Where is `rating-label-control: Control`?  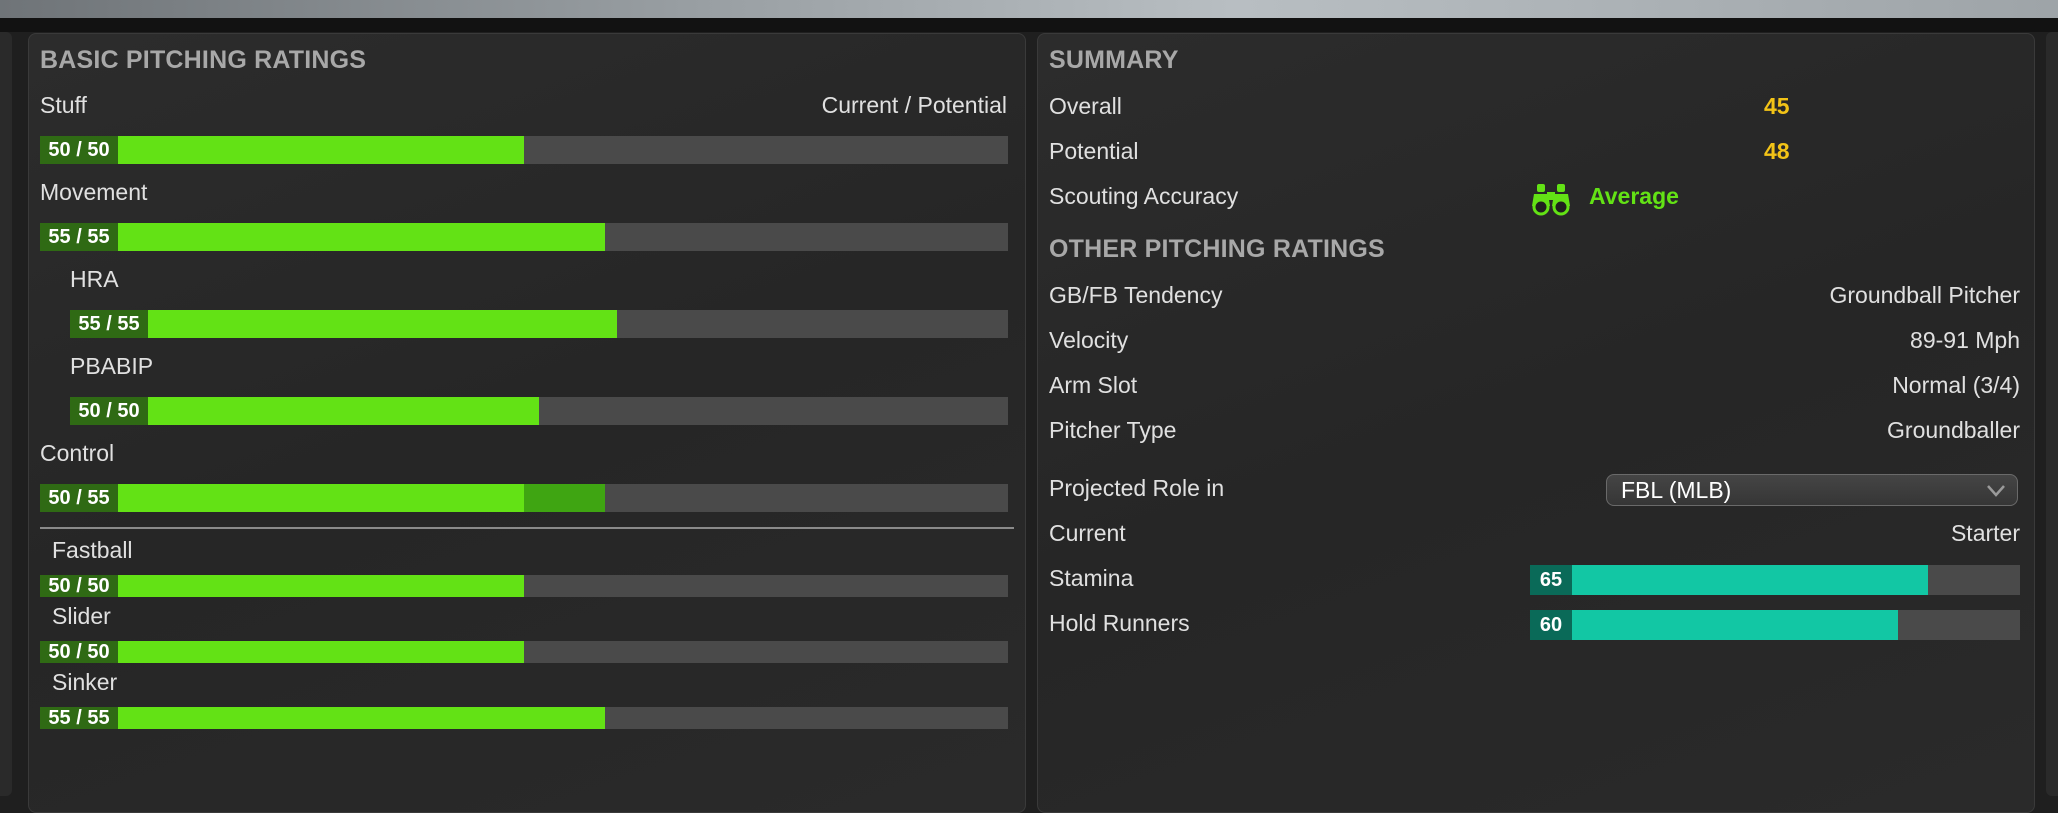 rating-label-control: Control is located at coordinates (77, 453).